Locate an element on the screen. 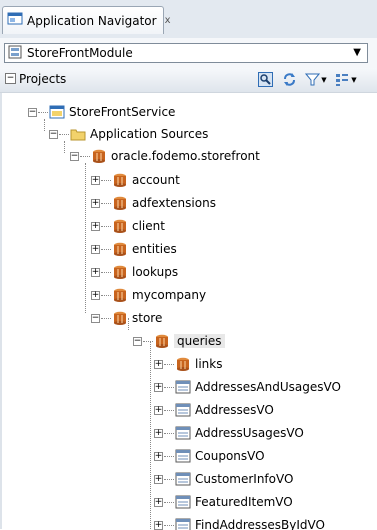 The image size is (377, 530). tree-node-application-sources: − Application Sources is located at coordinates (128, 134).